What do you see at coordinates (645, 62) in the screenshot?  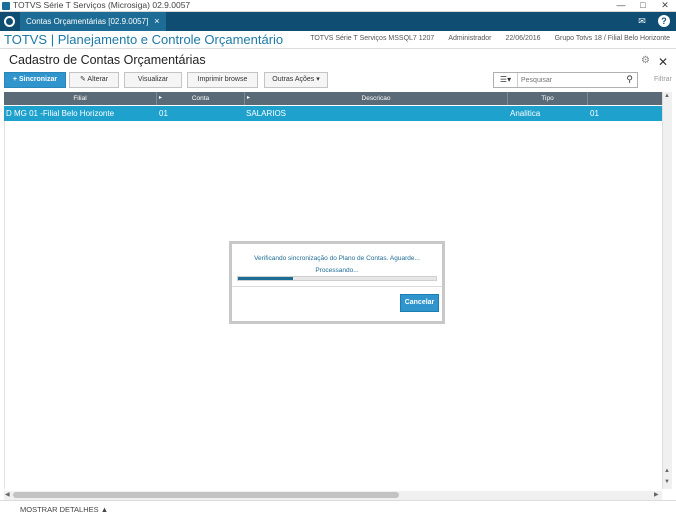 I see `settings-gear-icon: ⚙` at bounding box center [645, 62].